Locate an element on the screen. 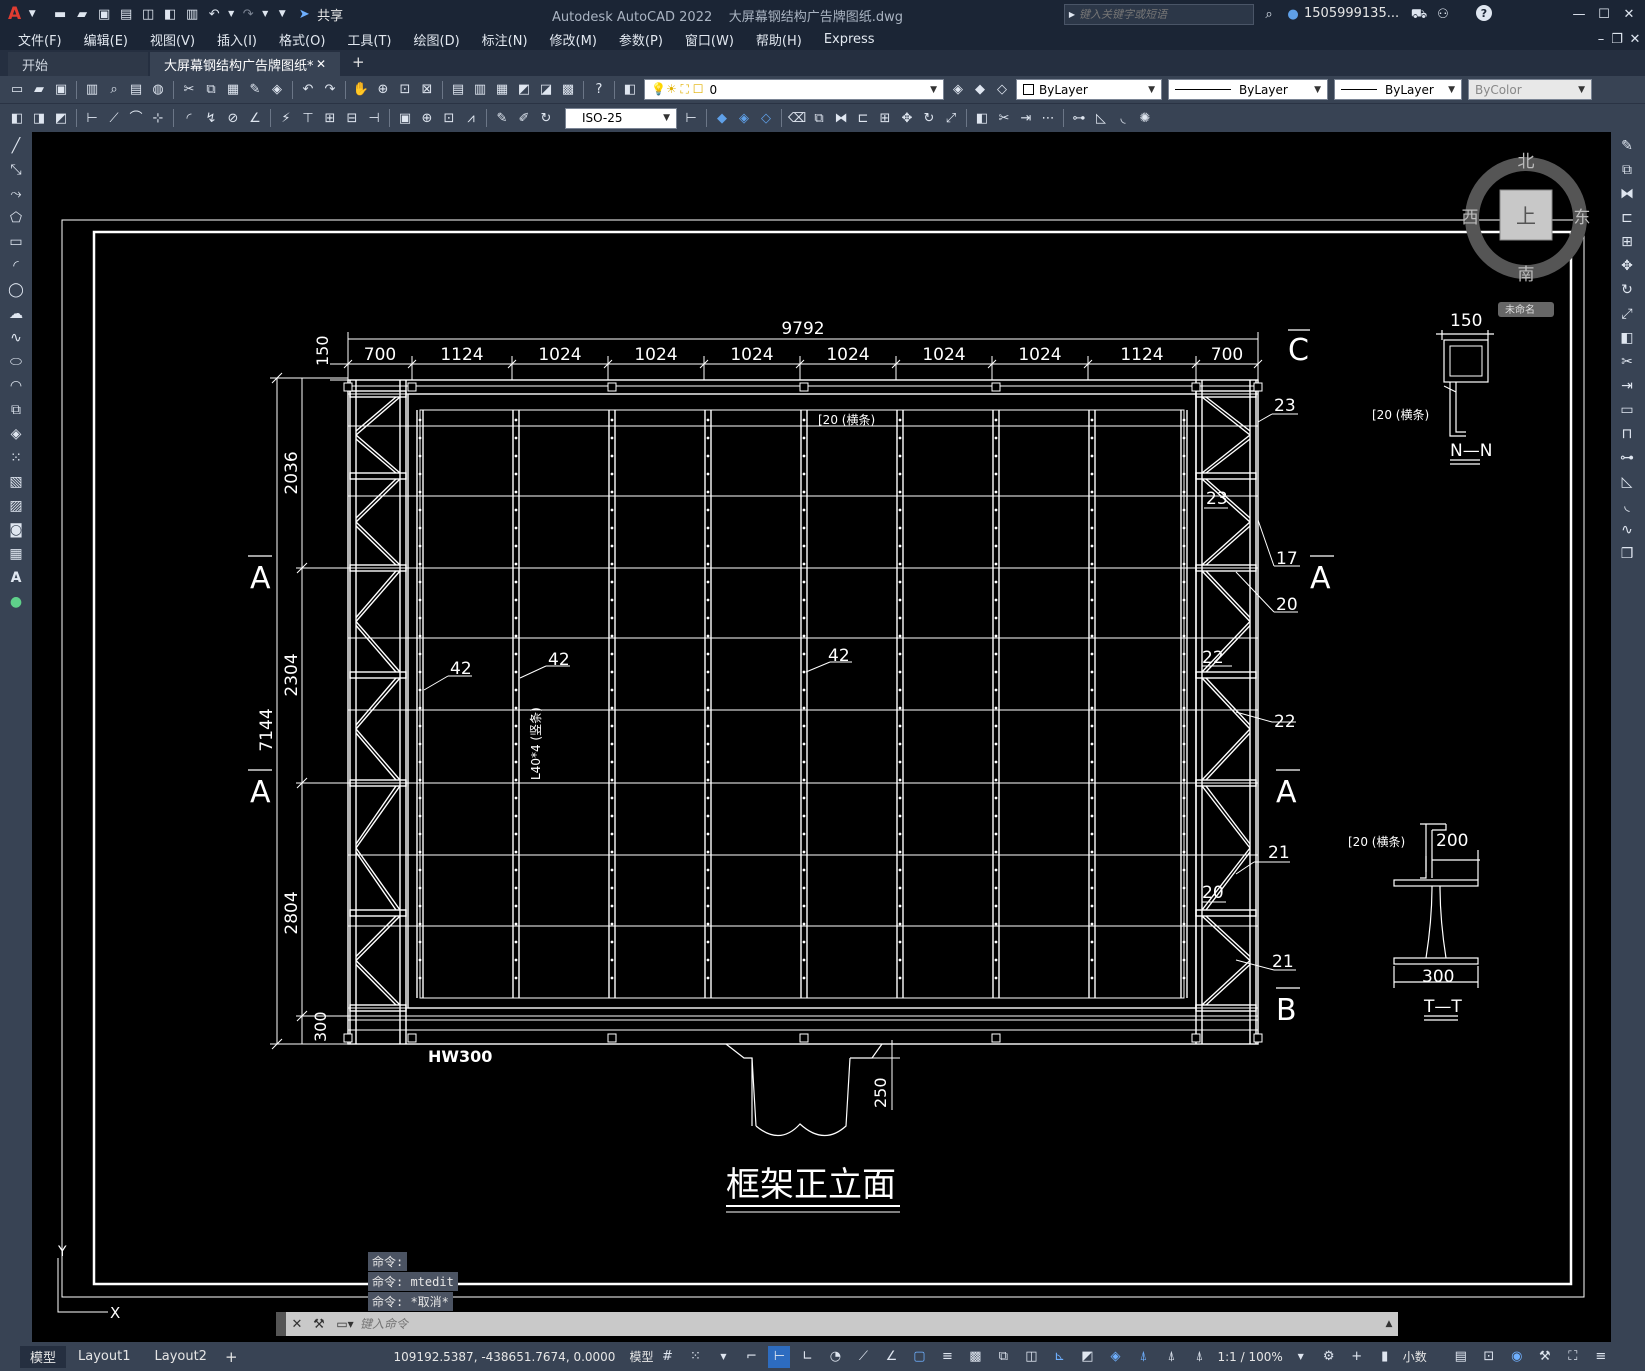  dynamic-ucs-icon: ⊾ is located at coordinates (1059, 1357).